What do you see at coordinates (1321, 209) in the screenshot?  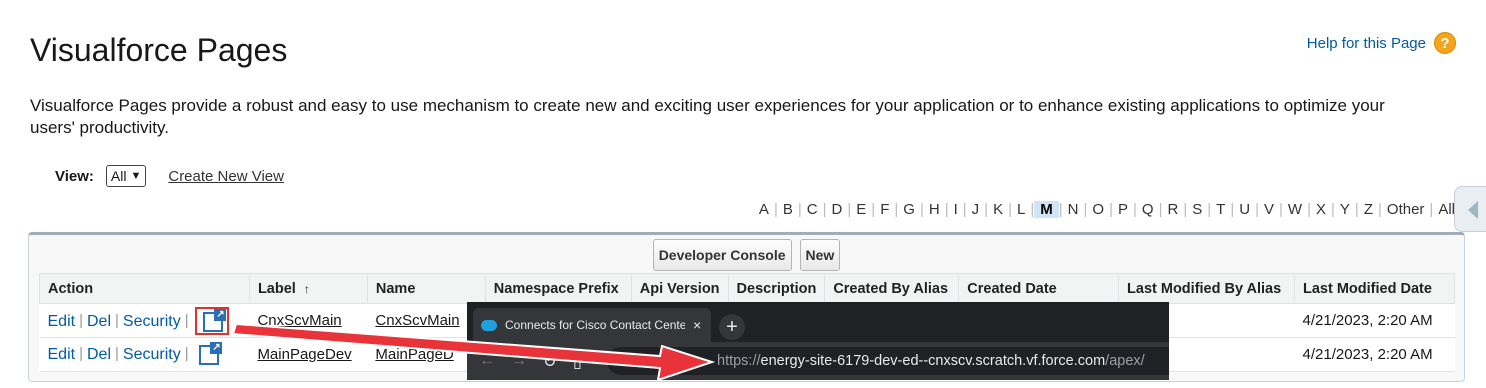 I see `alphabet-letter-x: X` at bounding box center [1321, 209].